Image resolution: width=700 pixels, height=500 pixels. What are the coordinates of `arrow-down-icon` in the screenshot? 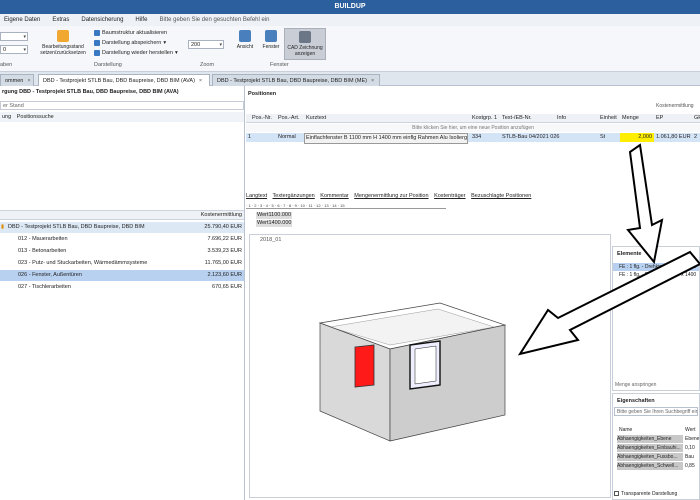 It's located at (645, 204).